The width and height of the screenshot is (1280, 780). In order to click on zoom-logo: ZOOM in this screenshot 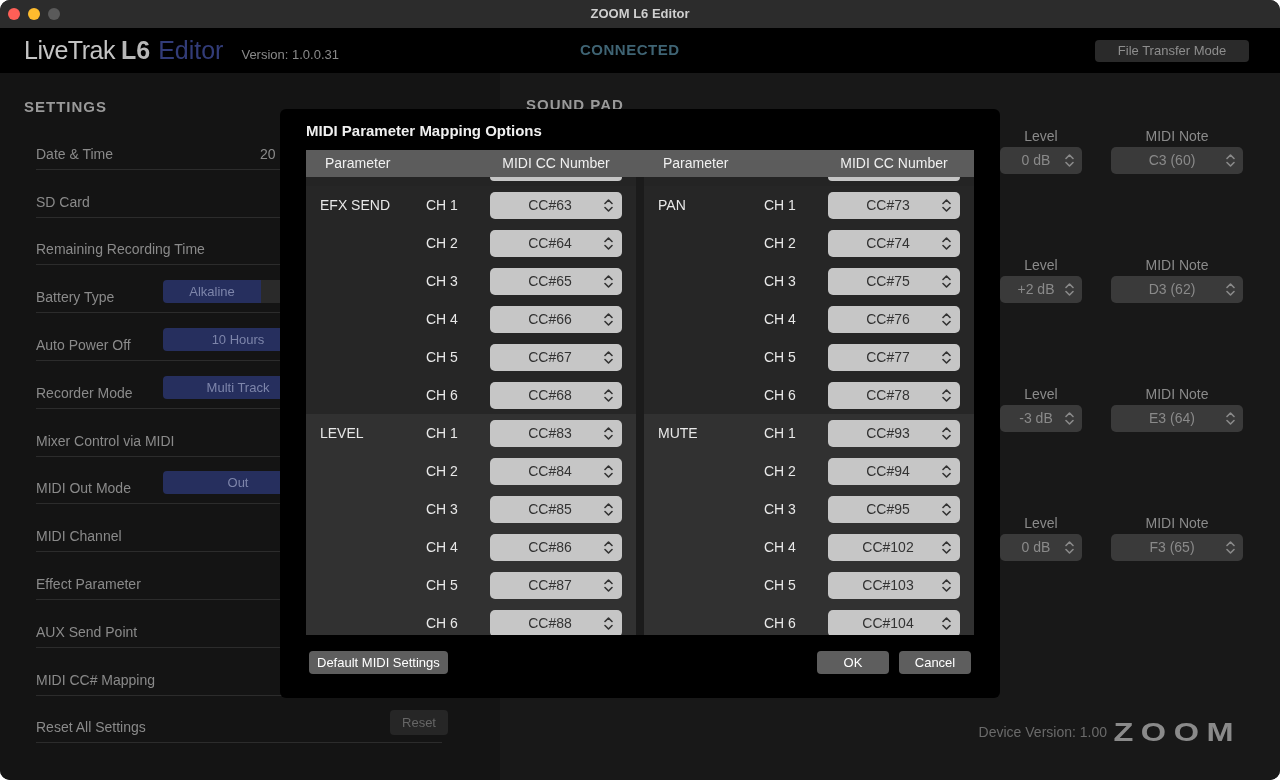, I will do `click(1177, 732)`.